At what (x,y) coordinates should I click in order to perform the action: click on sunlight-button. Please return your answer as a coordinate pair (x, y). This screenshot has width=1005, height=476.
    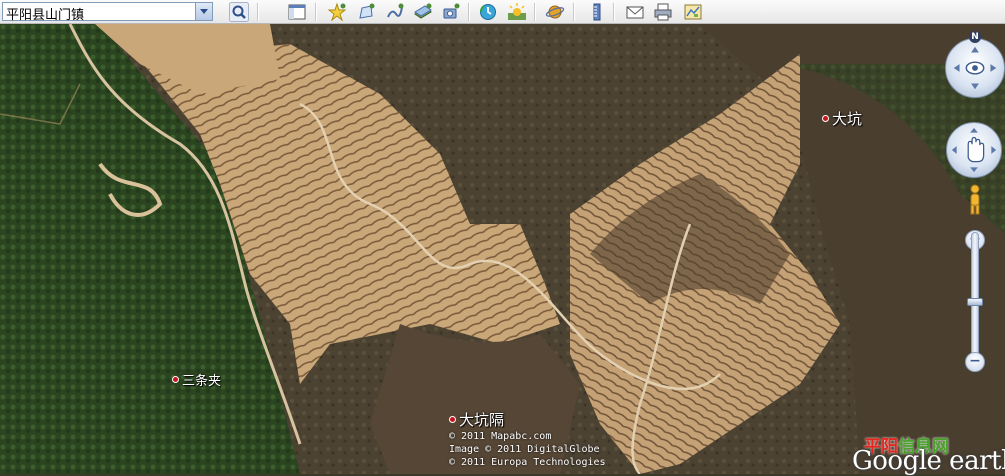
    Looking at the image, I should click on (517, 12).